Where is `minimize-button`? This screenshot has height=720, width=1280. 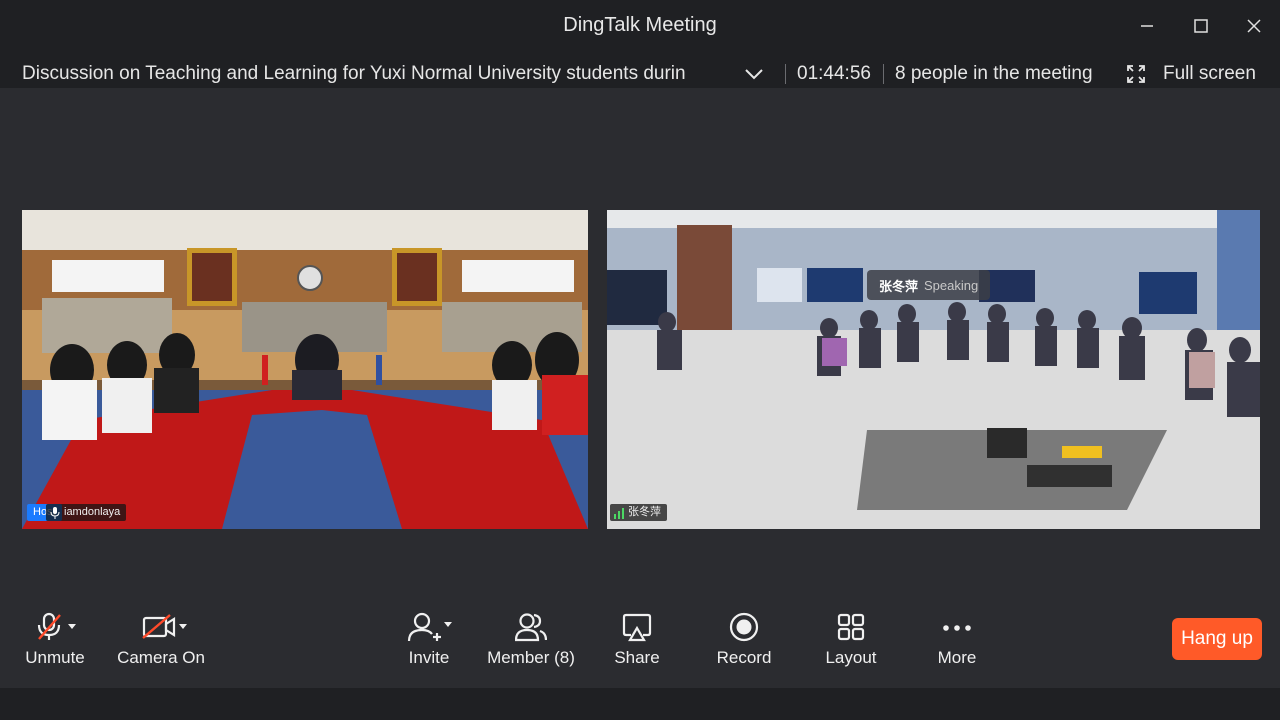 minimize-button is located at coordinates (1147, 26).